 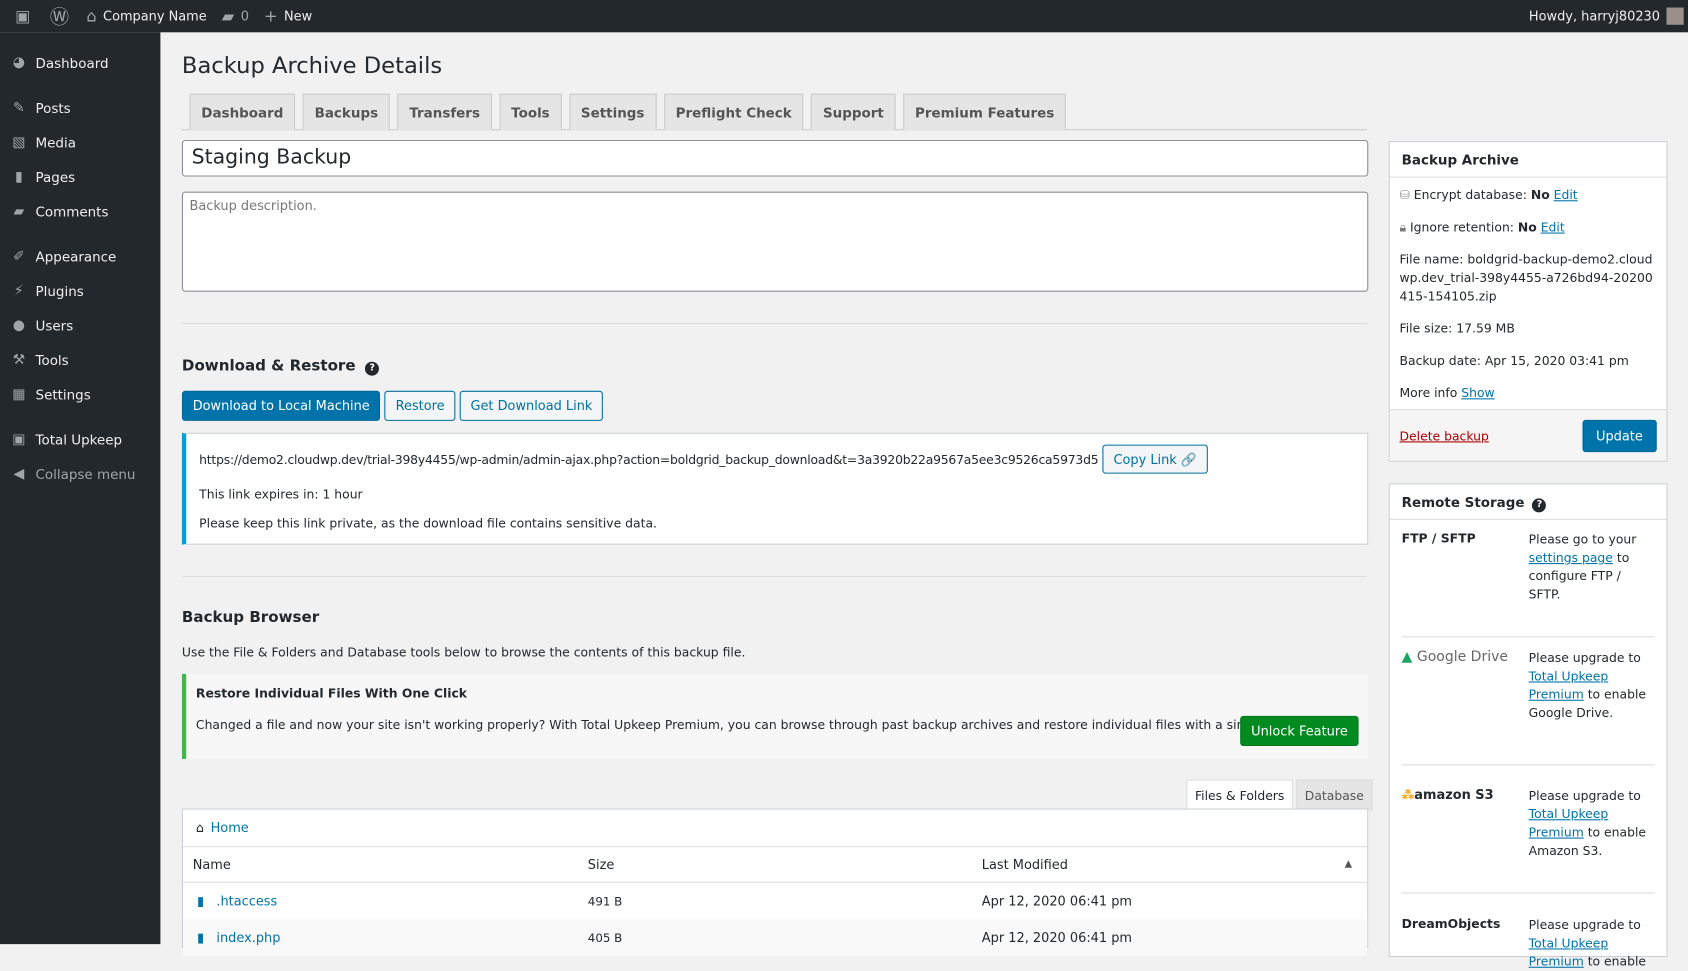 What do you see at coordinates (1407, 657) in the screenshot?
I see `google-drive-logo: ▲` at bounding box center [1407, 657].